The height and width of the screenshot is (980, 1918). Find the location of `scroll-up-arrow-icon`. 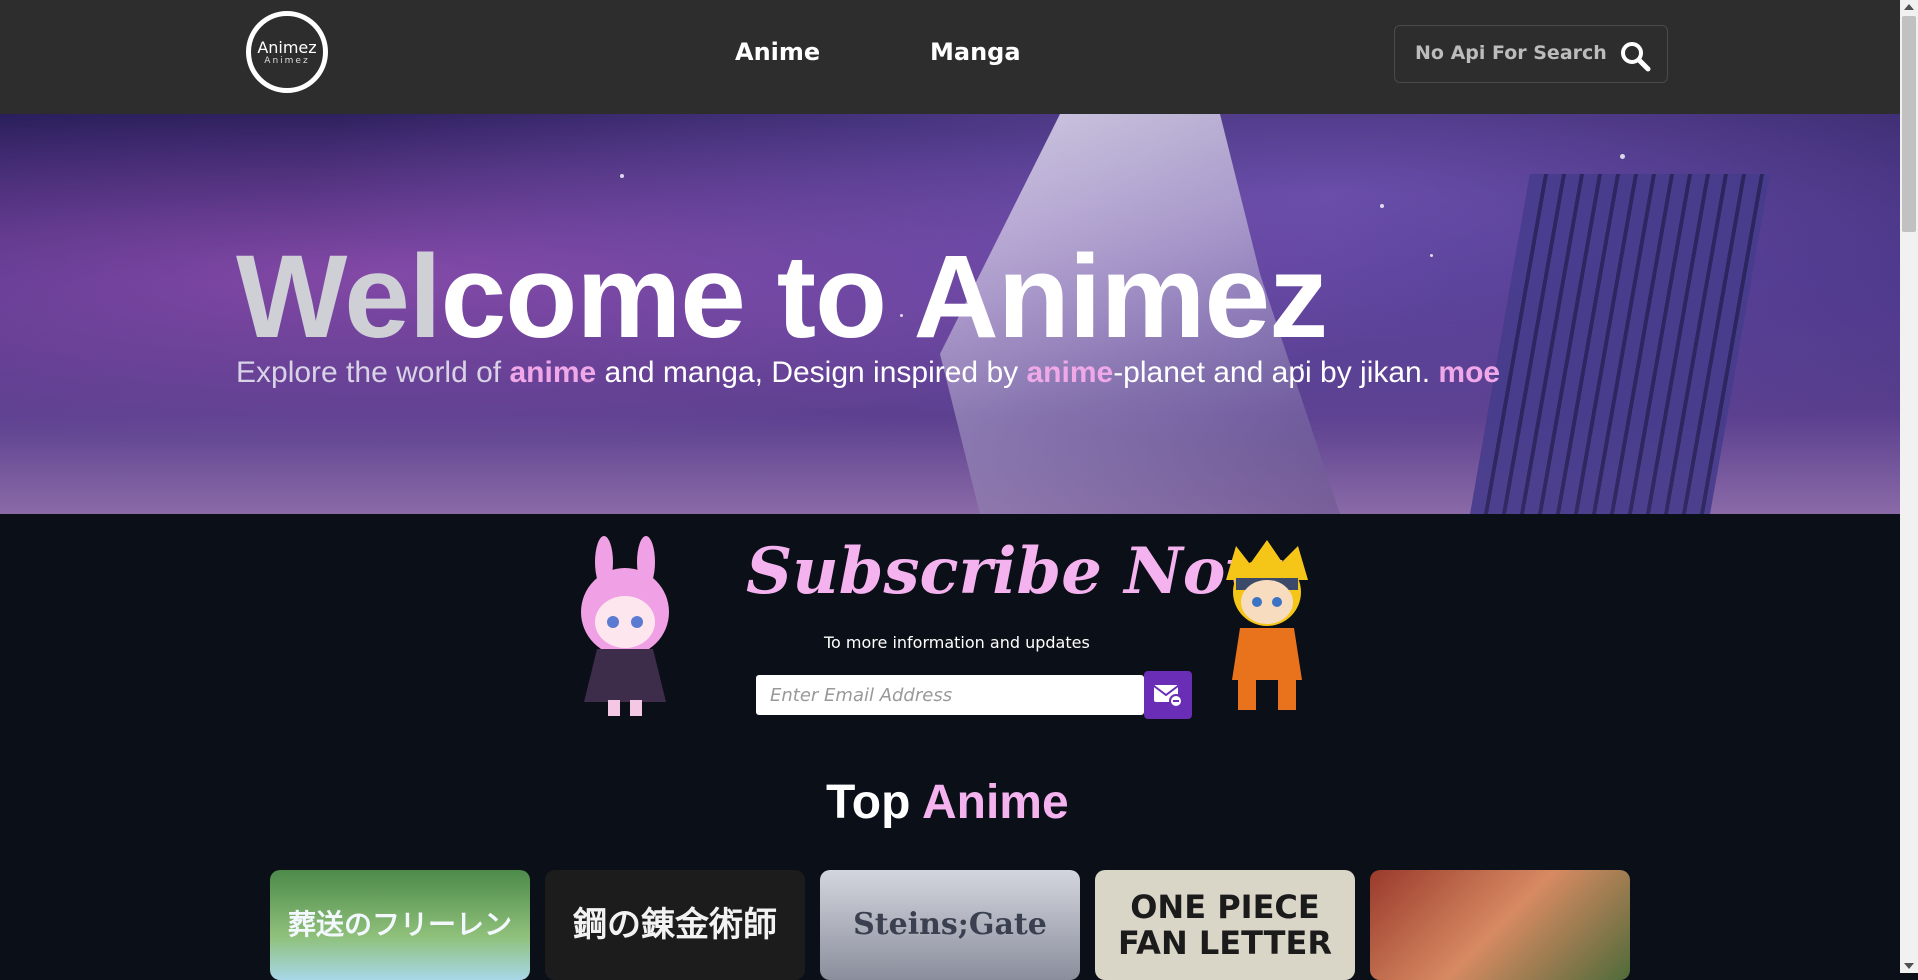

scroll-up-arrow-icon is located at coordinates (1909, 7).